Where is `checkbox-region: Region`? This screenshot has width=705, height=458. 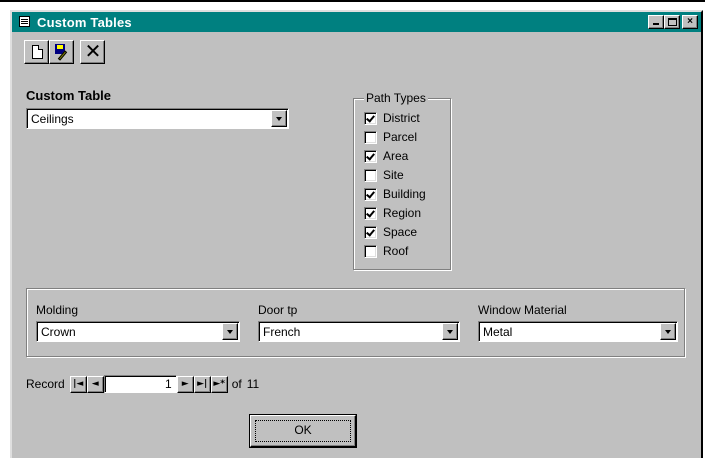
checkbox-region: Region is located at coordinates (392, 213).